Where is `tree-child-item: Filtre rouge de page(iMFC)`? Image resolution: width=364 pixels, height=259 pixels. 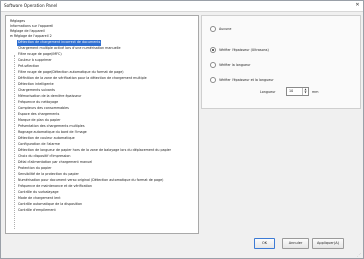
tree-child-item: Filtre rouge de page(iMFC) is located at coordinates (40, 55).